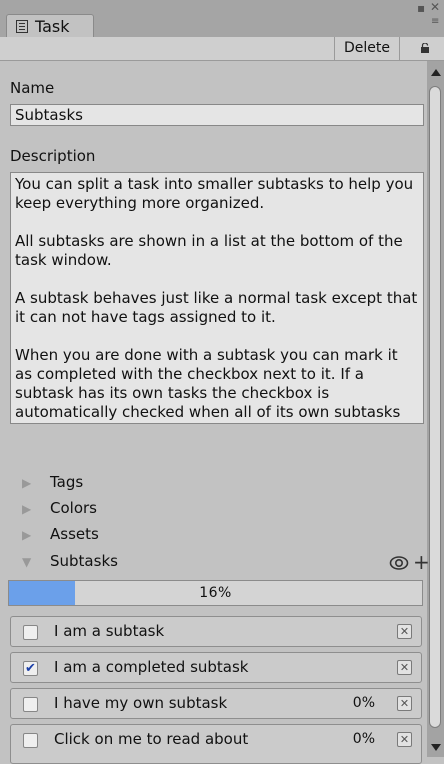 Image resolution: width=444 pixels, height=764 pixels. I want to click on subtask-progress-bar: 16%, so click(215, 593).